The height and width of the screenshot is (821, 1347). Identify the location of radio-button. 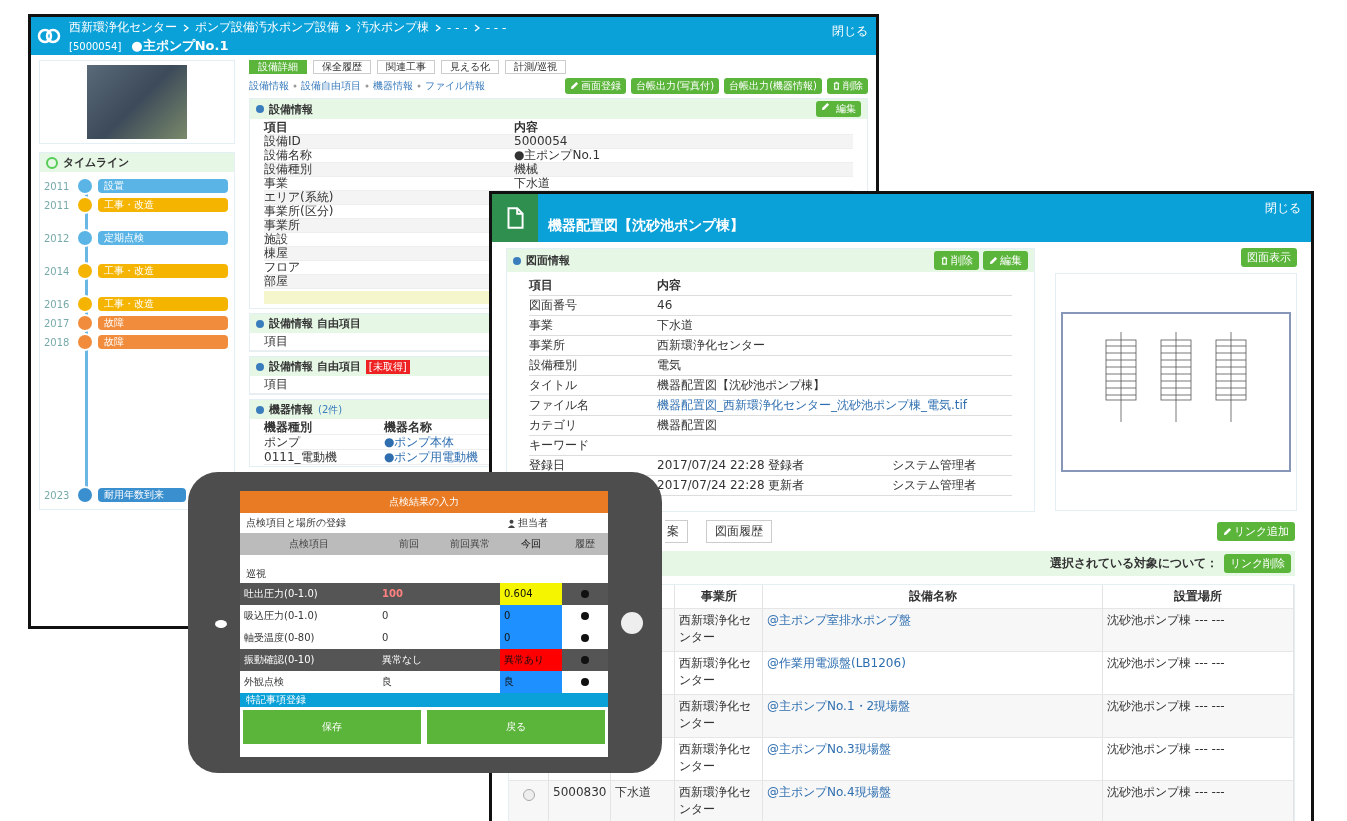
(528, 795).